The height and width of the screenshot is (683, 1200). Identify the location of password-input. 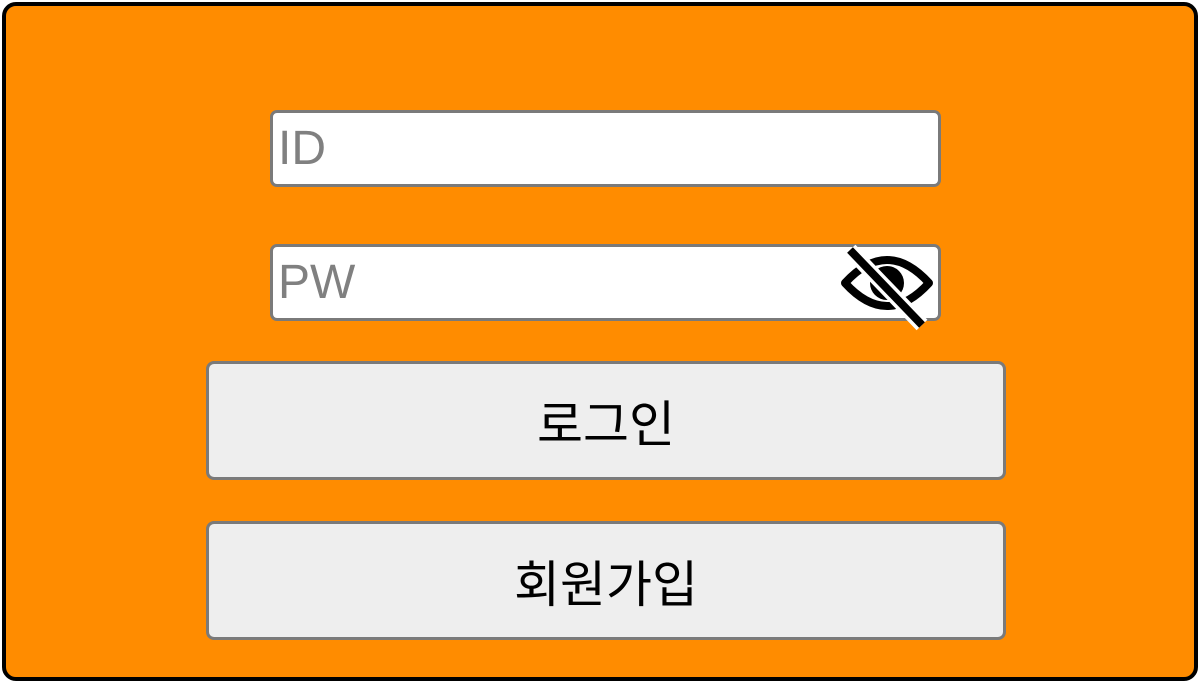
(605, 282).